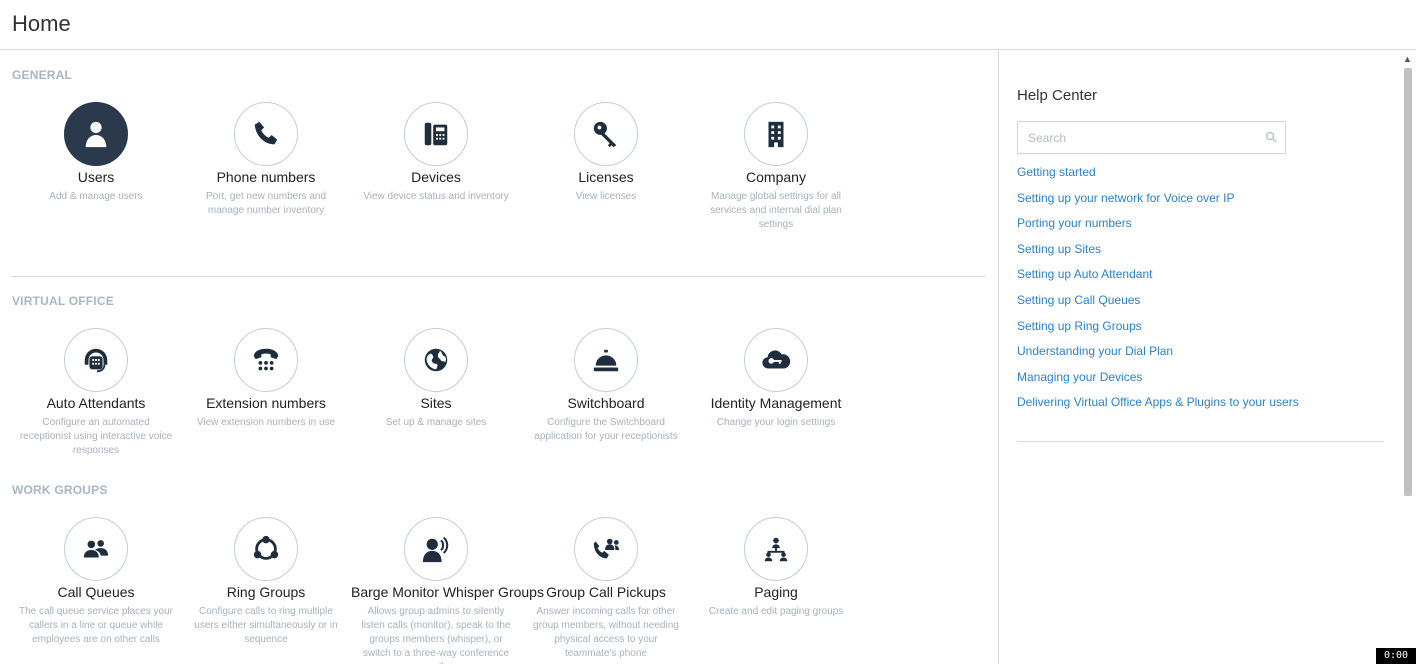 This screenshot has width=1416, height=664. I want to click on speaking-person-icon, so click(436, 549).